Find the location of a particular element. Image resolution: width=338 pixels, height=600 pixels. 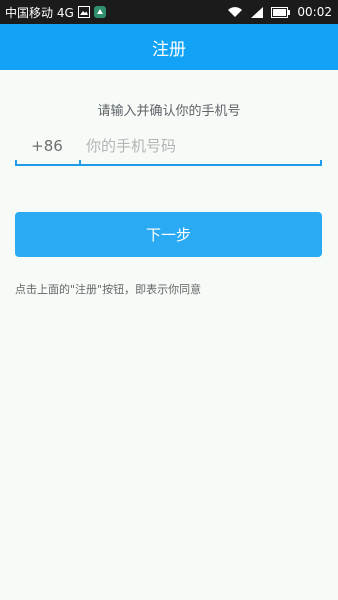

underline-tick-middle is located at coordinates (80, 163).